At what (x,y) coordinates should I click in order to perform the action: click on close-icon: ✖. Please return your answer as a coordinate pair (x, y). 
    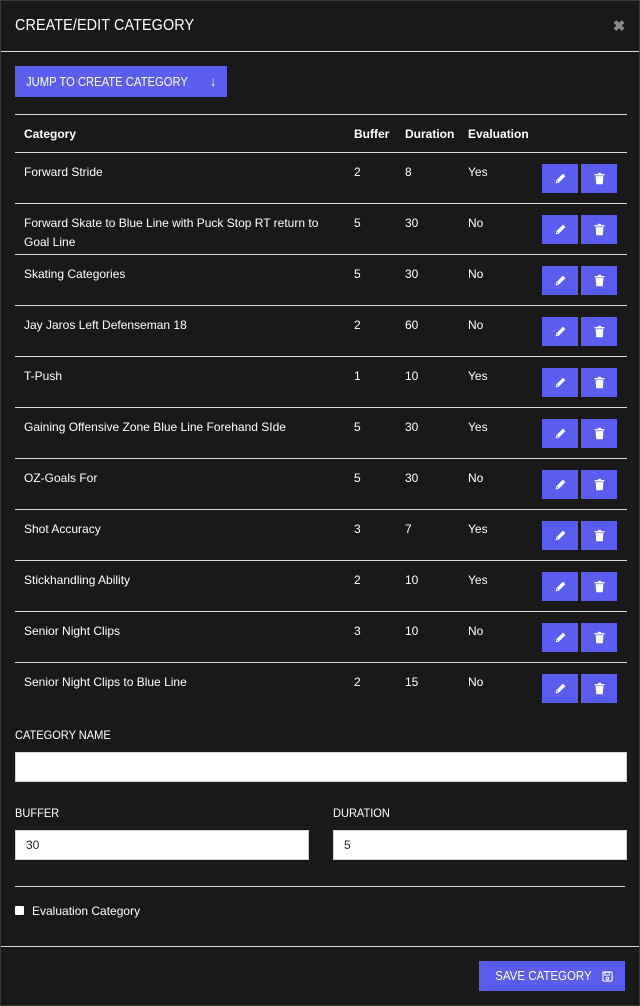
    Looking at the image, I should click on (619, 26).